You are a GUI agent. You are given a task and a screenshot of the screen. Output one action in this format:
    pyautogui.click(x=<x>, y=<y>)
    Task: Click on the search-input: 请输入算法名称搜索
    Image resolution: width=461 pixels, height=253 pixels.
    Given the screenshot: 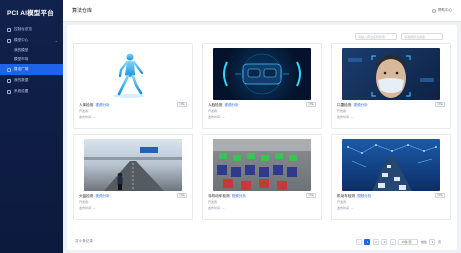 What is the action you would take?
    pyautogui.click(x=376, y=36)
    